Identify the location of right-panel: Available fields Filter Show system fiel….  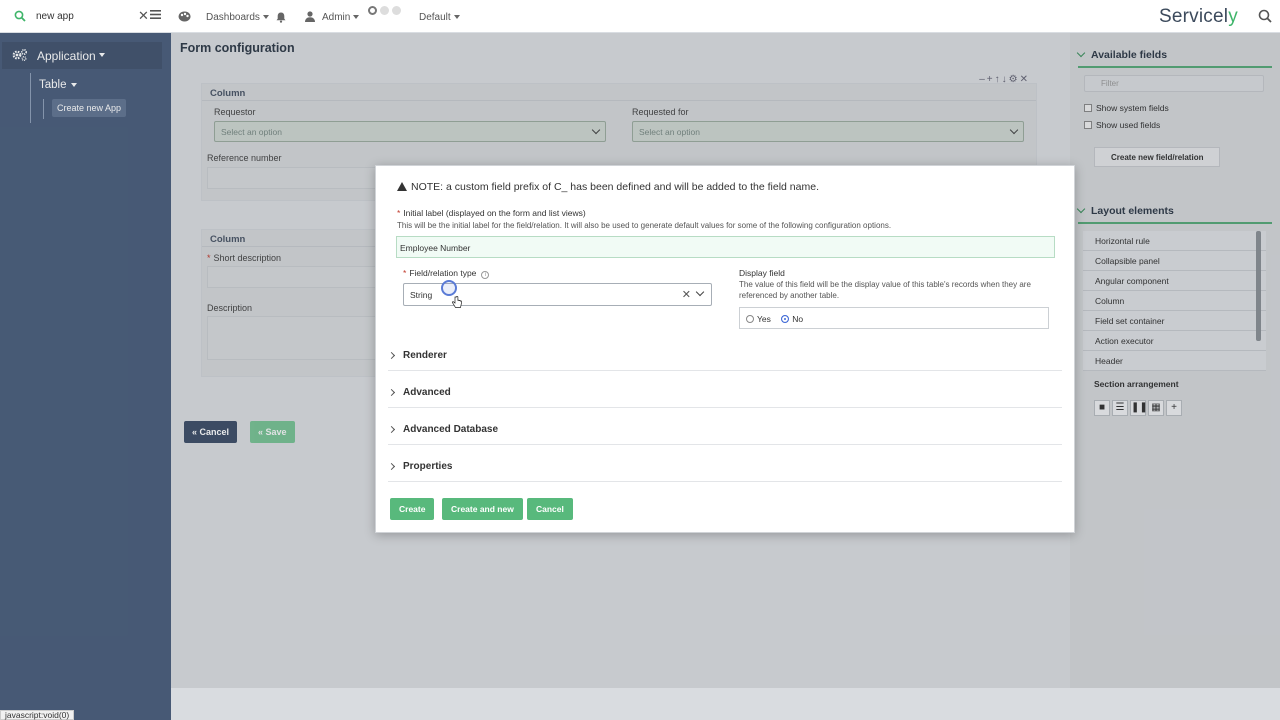
(1175, 360).